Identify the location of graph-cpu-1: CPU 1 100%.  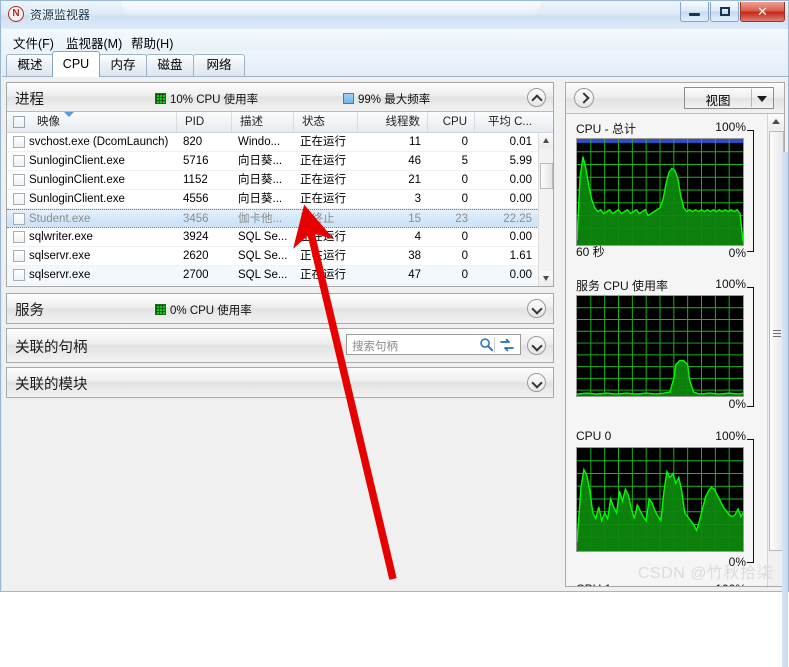
(666, 584).